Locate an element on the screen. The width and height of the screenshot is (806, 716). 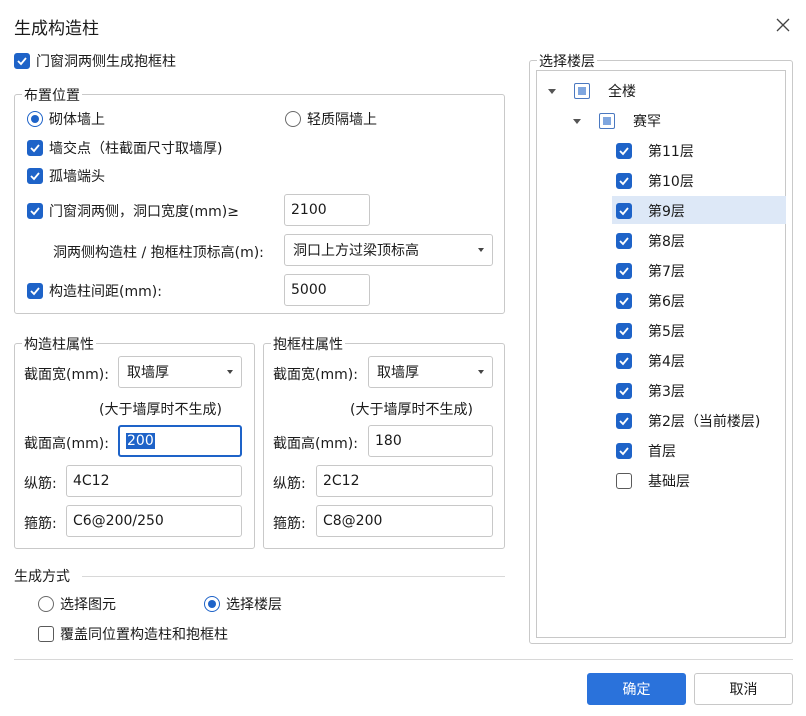
wall-intersection-option: 墙交点（柱截面尺寸取墙厚) is located at coordinates (124, 148).